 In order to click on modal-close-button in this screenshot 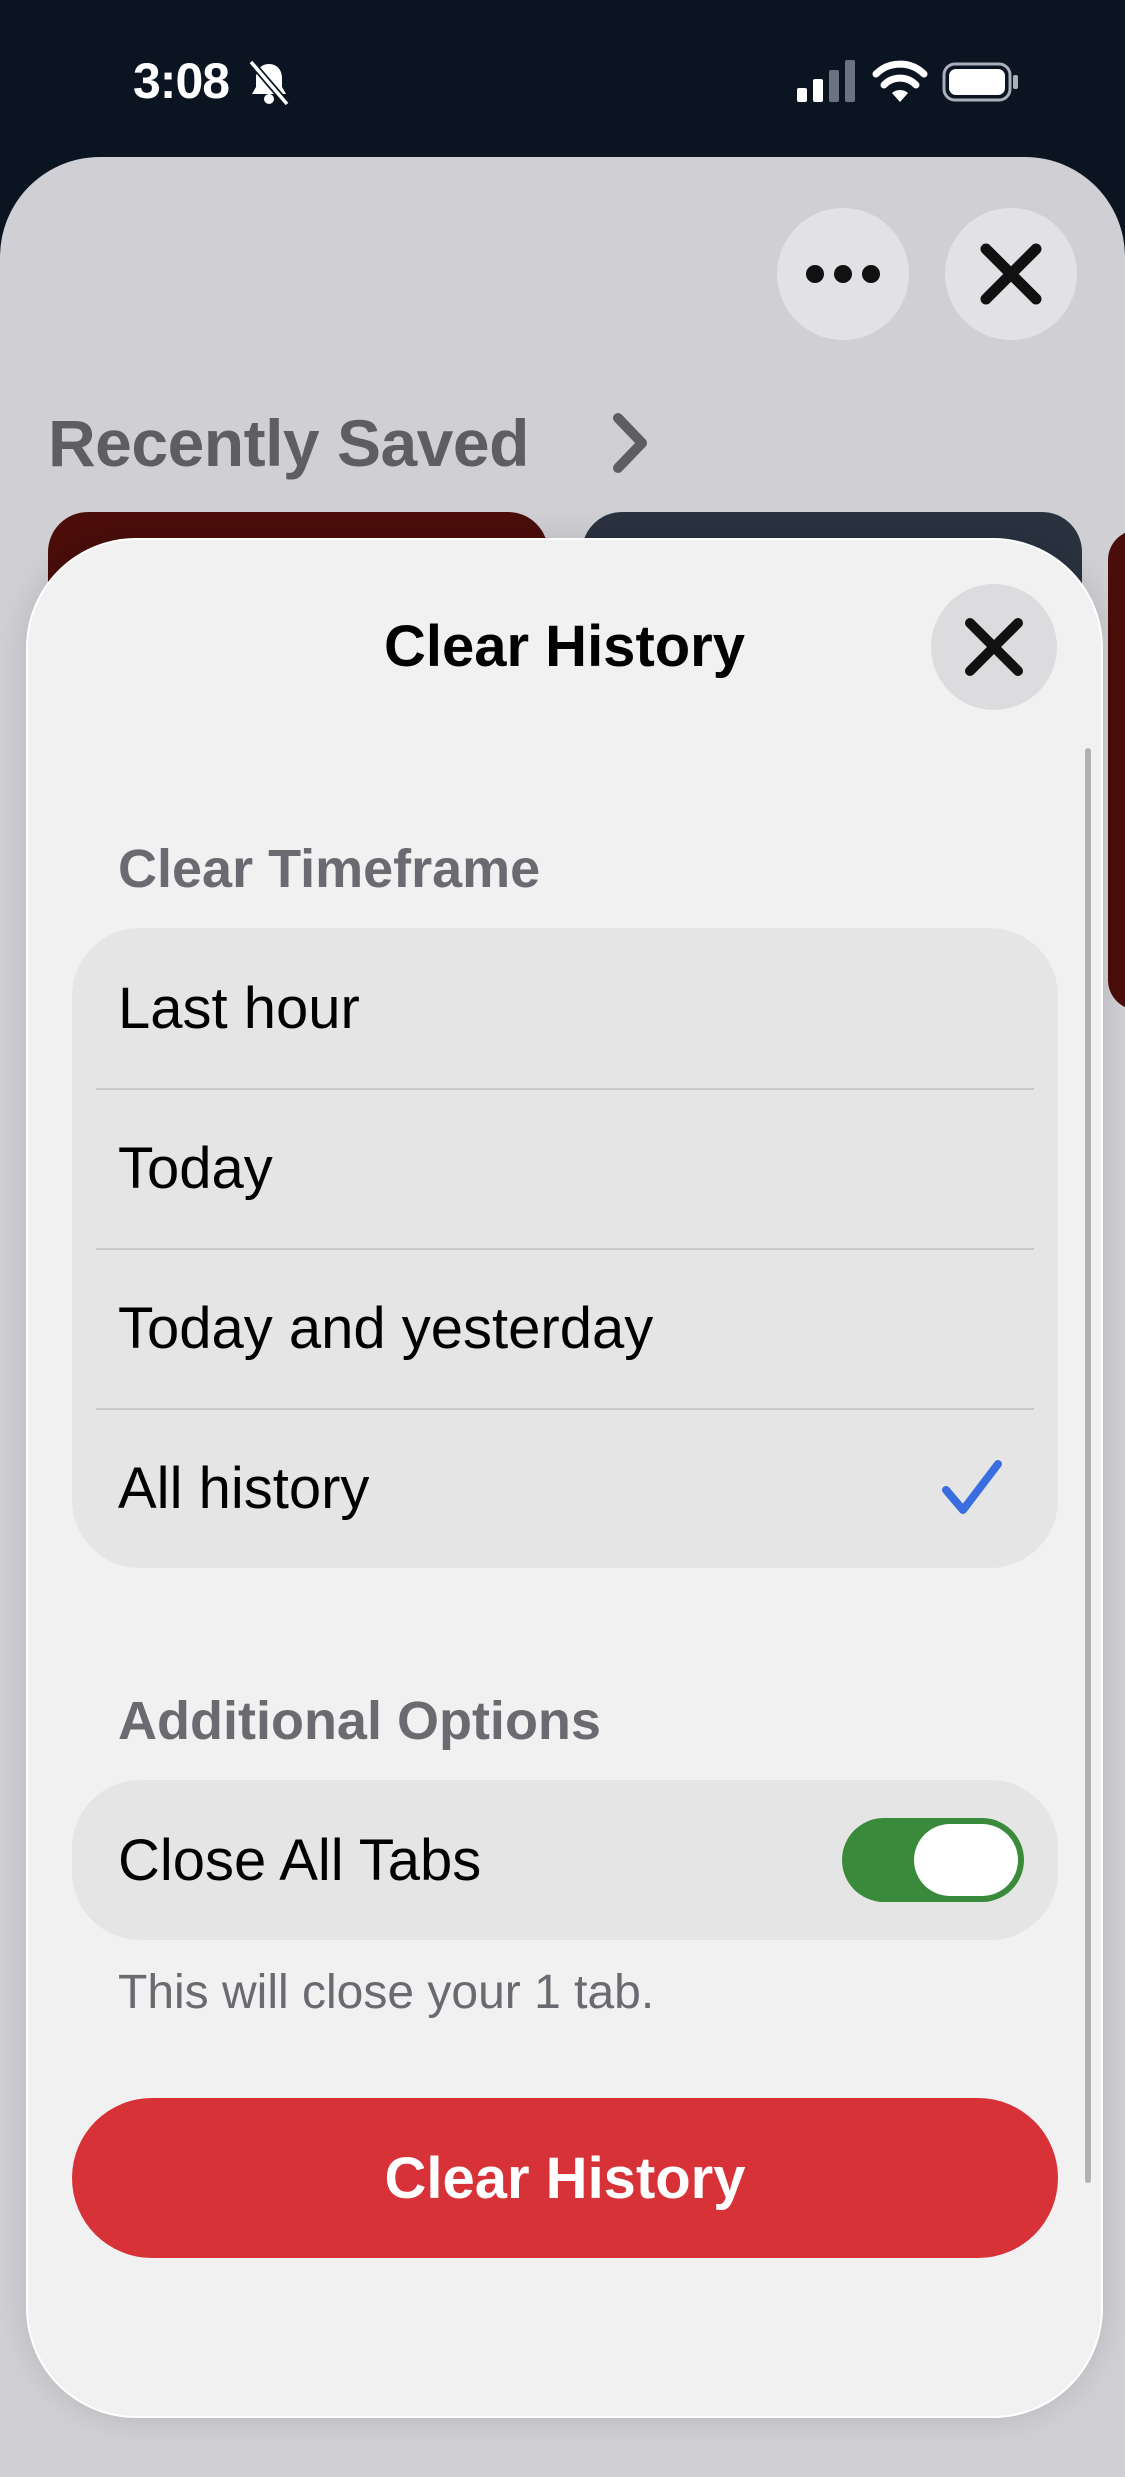, I will do `click(994, 647)`.